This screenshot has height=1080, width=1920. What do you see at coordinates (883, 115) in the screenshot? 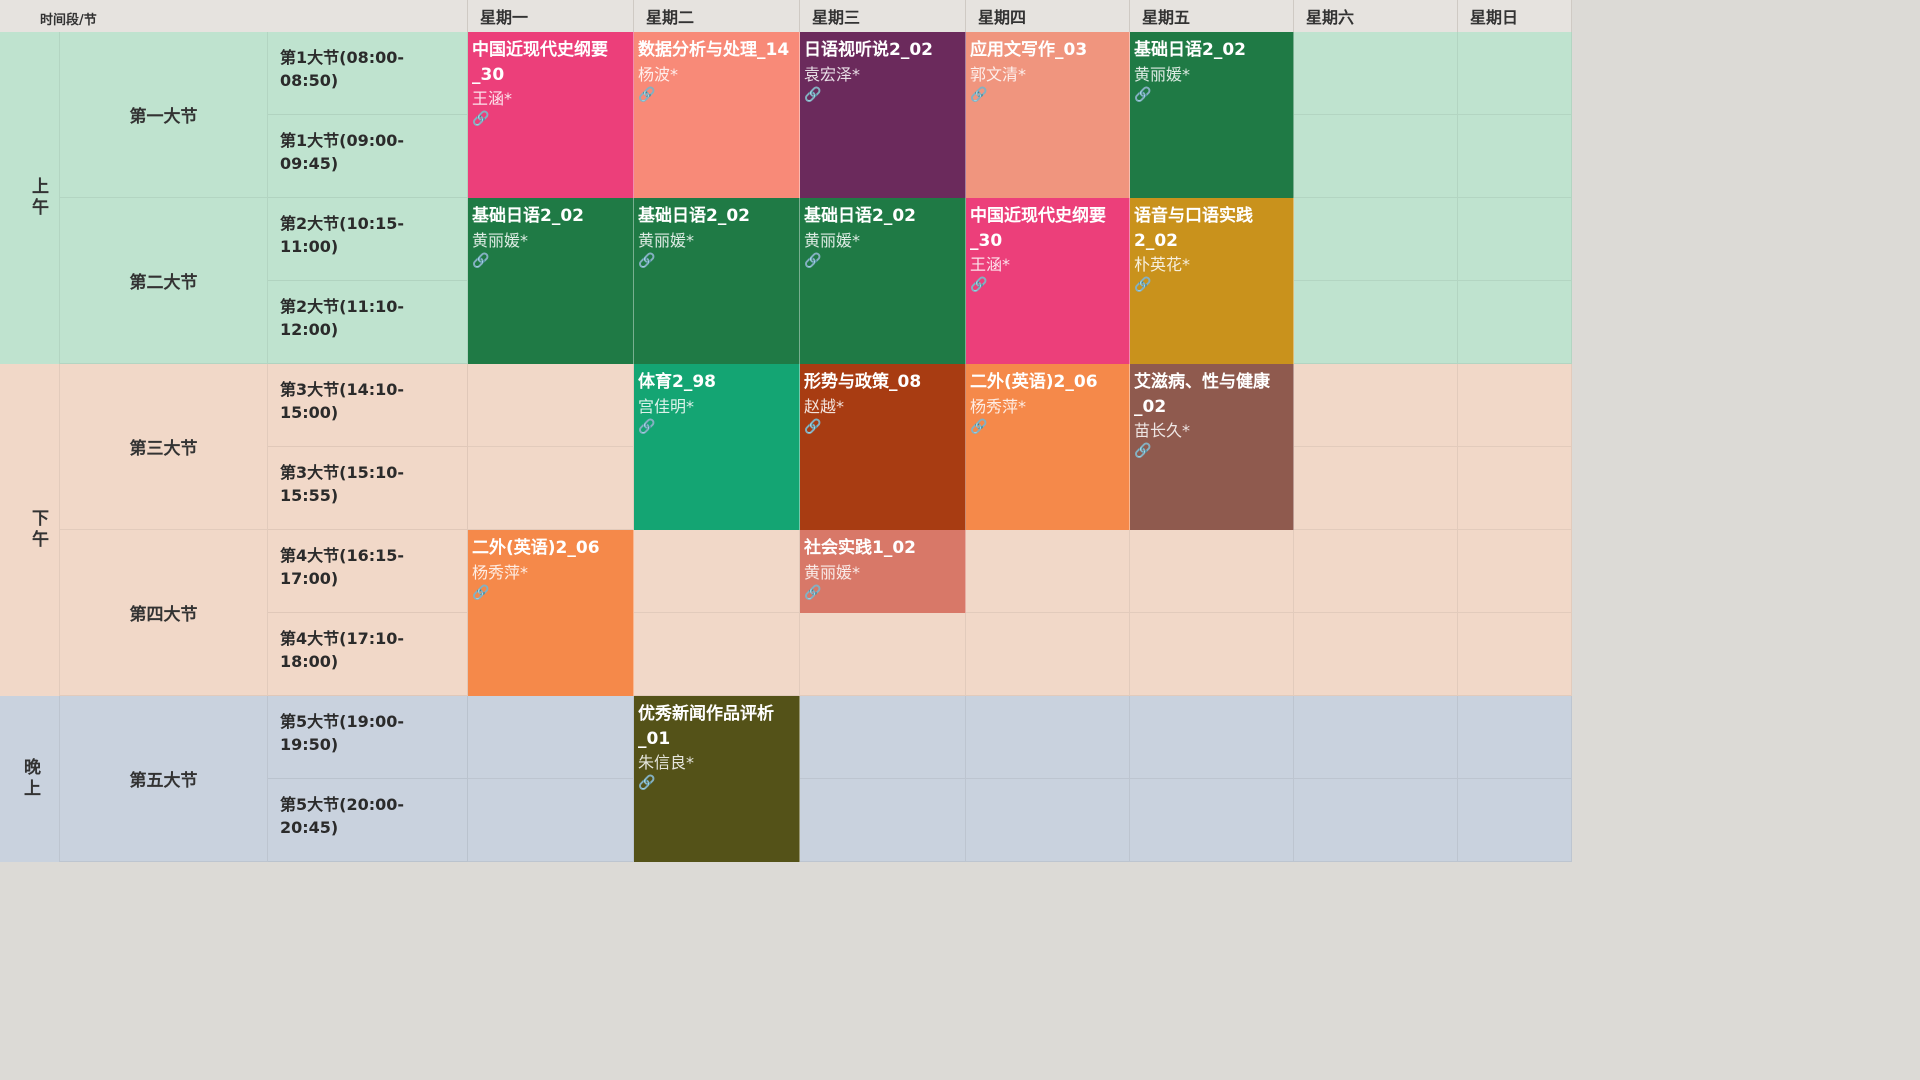
I see `course-block: 日语视听说2_02 袁宏泽* 🔗` at bounding box center [883, 115].